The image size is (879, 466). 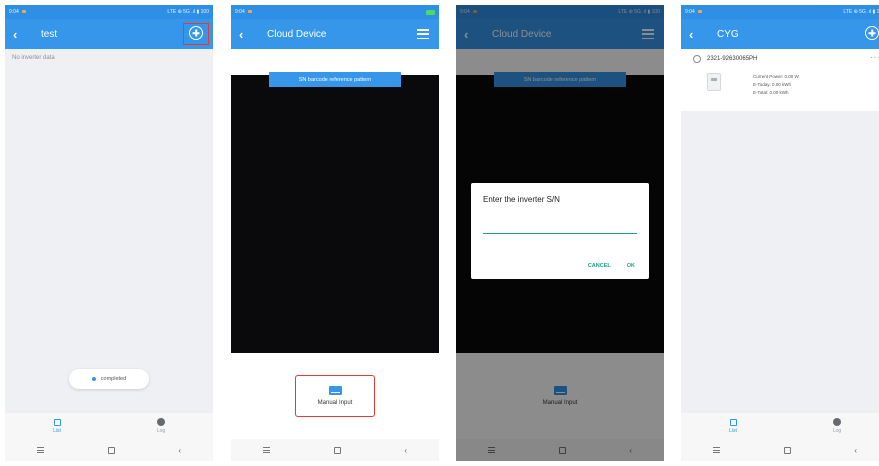 I want to click on keyboard-icon, so click(x=335, y=390).